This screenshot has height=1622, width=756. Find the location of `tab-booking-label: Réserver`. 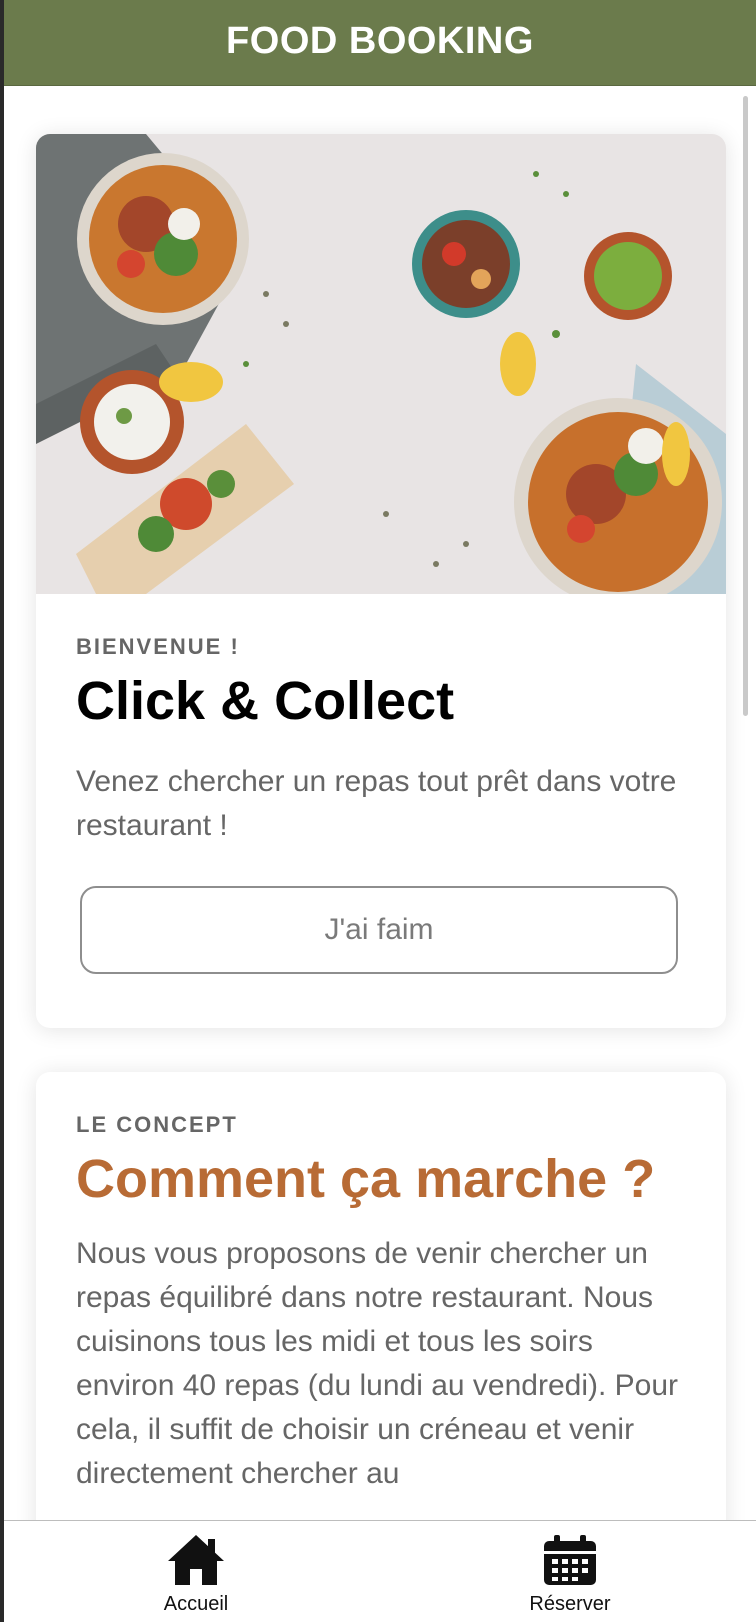

tab-booking-label: Réserver is located at coordinates (570, 1604).